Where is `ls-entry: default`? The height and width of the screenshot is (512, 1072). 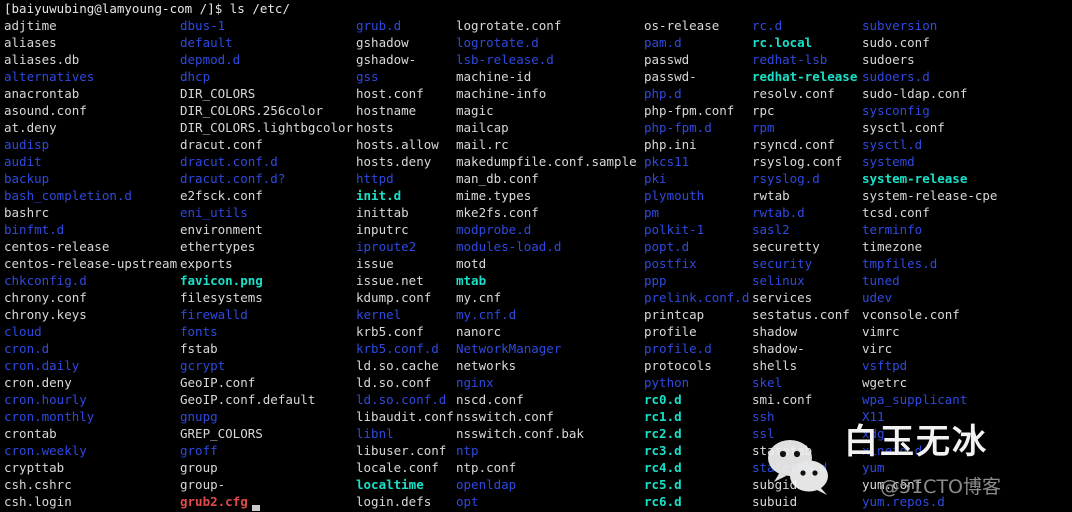
ls-entry: default is located at coordinates (206, 42).